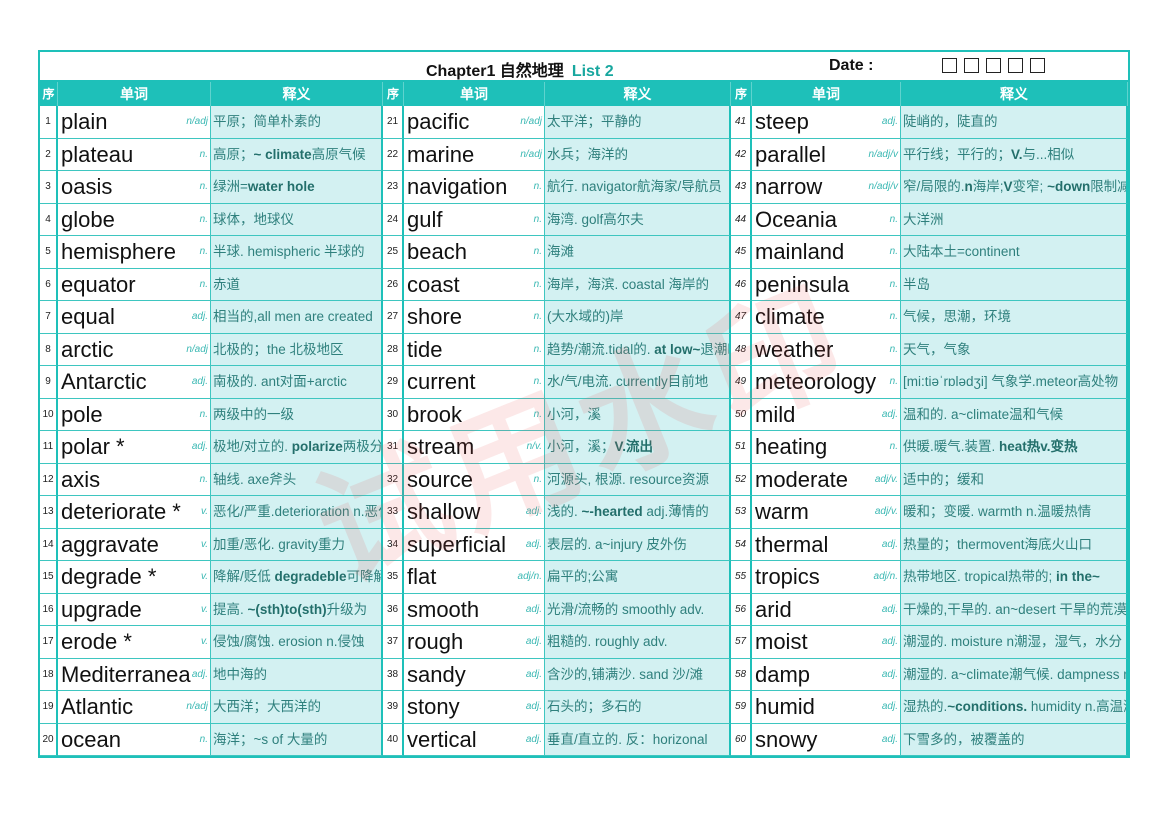  I want to click on definition-segment: V., so click(1017, 154).